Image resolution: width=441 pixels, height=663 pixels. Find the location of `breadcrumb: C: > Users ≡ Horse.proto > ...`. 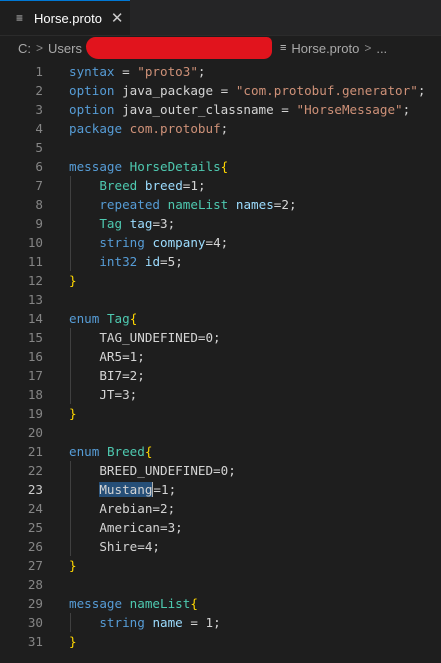

breadcrumb: C: > Users ≡ Horse.proto > ... is located at coordinates (220, 48).